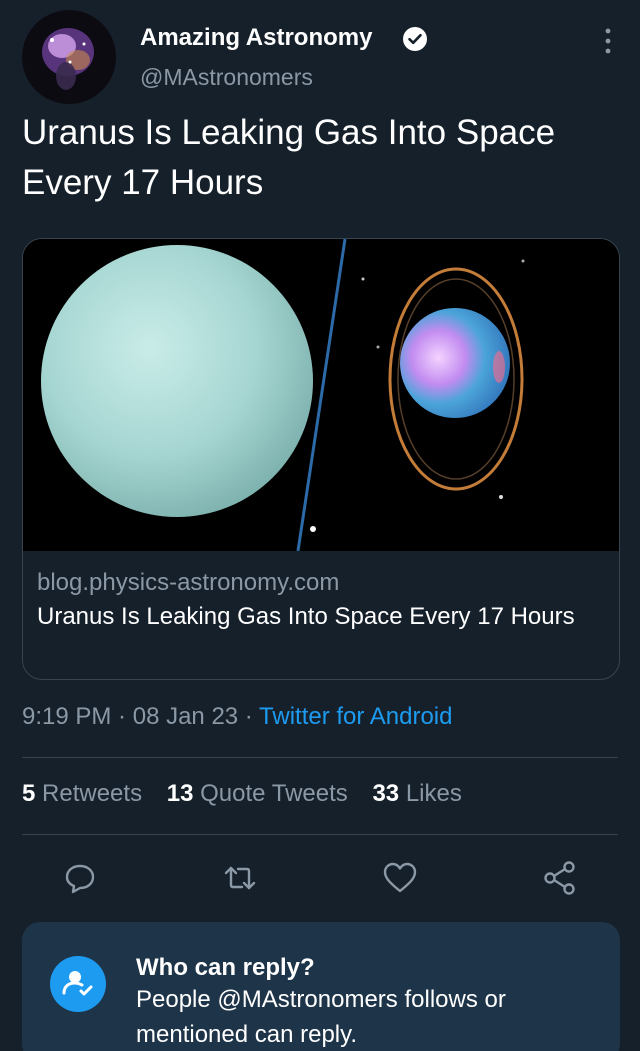 This screenshot has width=640, height=1051. I want to click on quotes-label: Quote Tweets, so click(274, 793).